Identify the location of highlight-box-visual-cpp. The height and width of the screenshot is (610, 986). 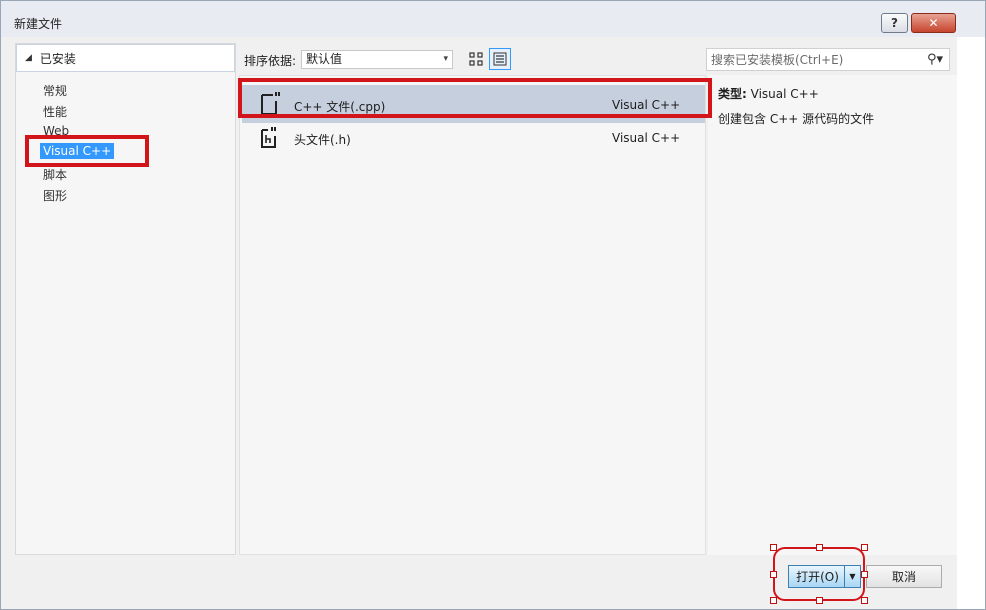
(87, 151).